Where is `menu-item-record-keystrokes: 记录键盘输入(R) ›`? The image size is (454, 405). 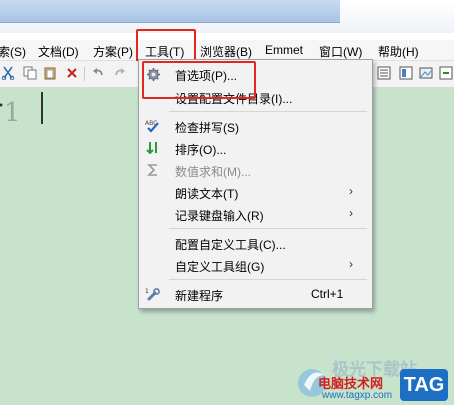 menu-item-record-keystrokes: 记录键盘输入(R) › is located at coordinates (255, 214).